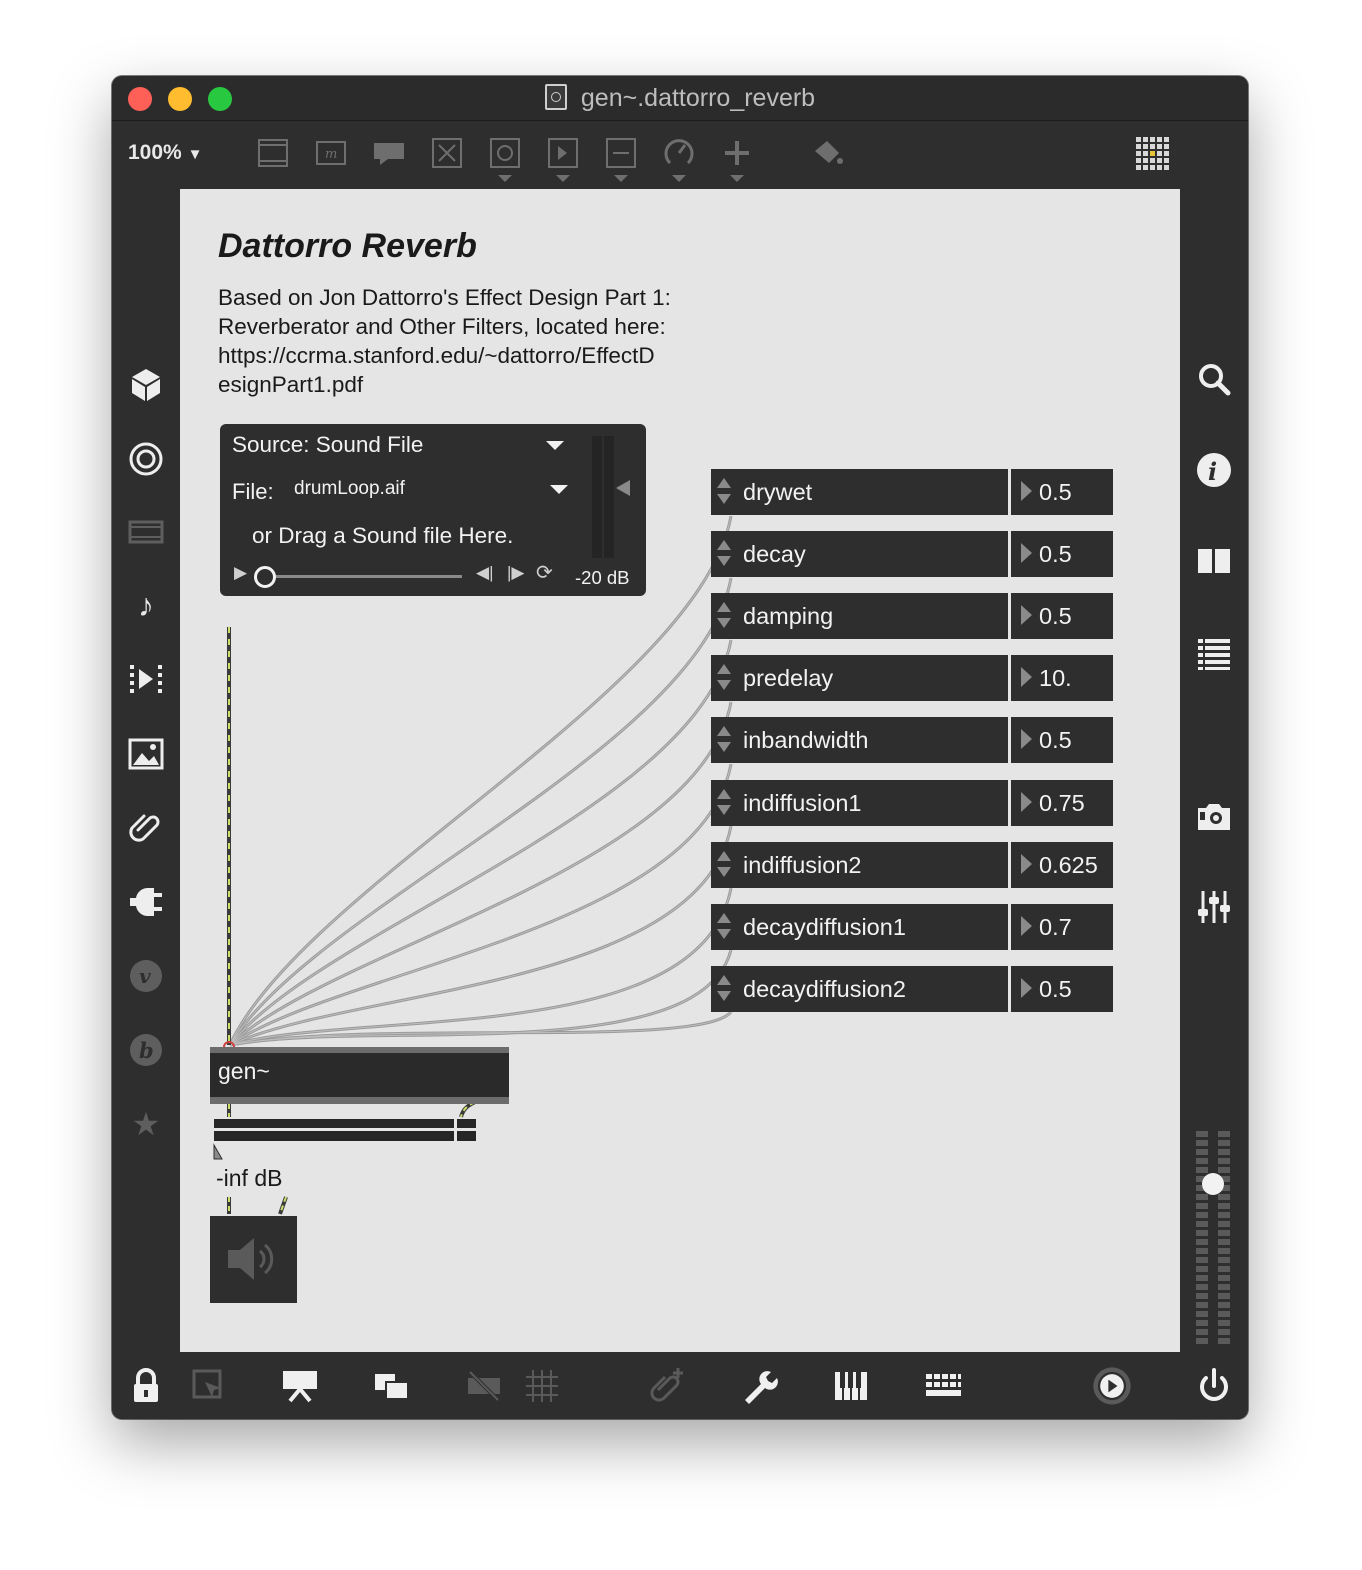 The width and height of the screenshot is (1362, 1570). Describe the element at coordinates (382, 536) in the screenshot. I see `drop-zone-hint: or Drag a Sound file Here.` at that location.